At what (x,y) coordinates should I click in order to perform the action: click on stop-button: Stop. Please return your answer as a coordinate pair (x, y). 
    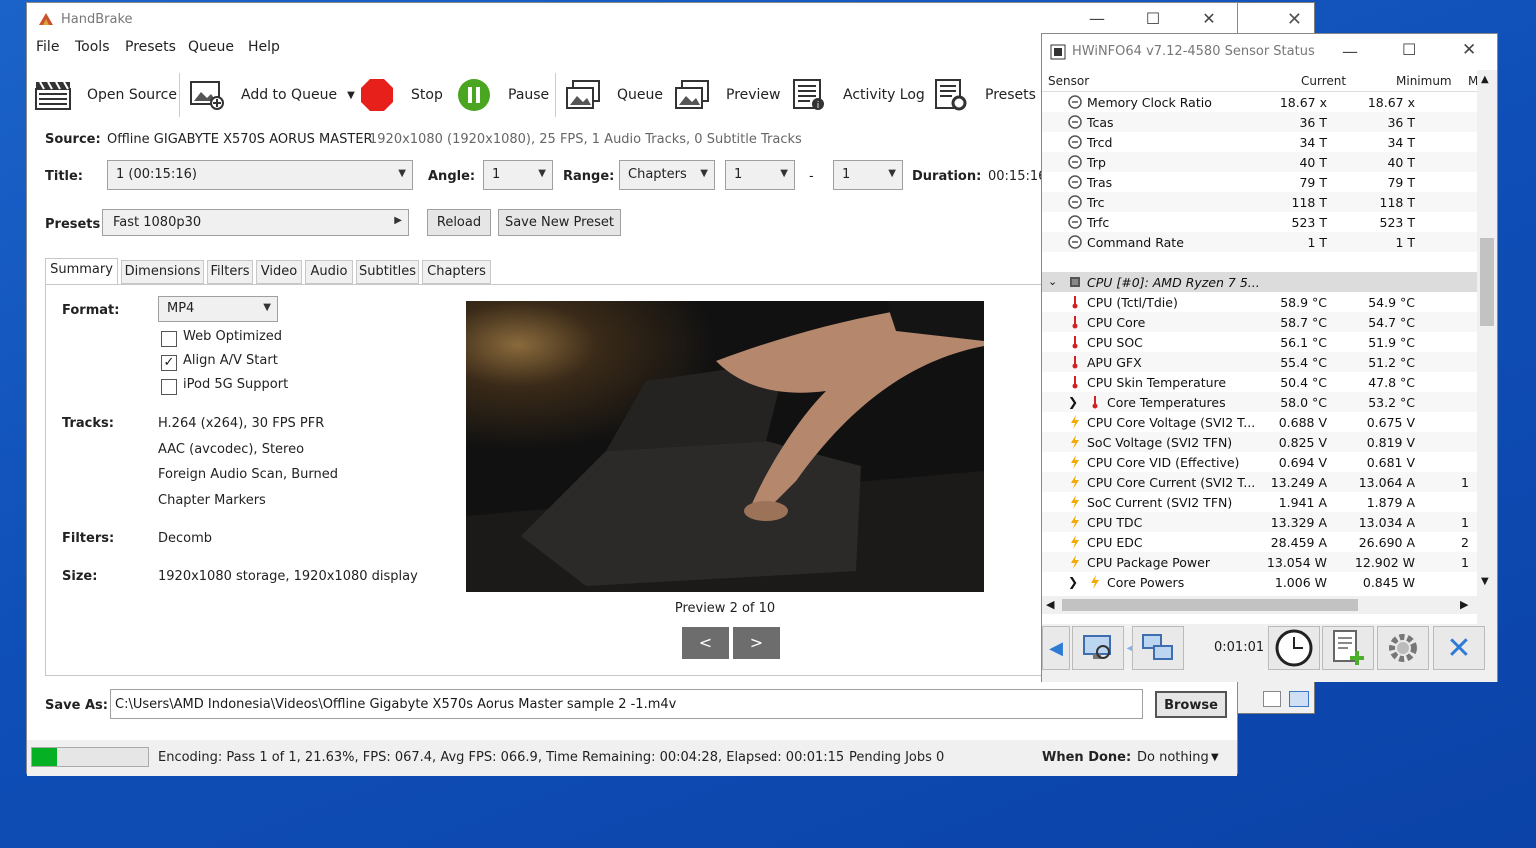
    Looking at the image, I should click on (401, 95).